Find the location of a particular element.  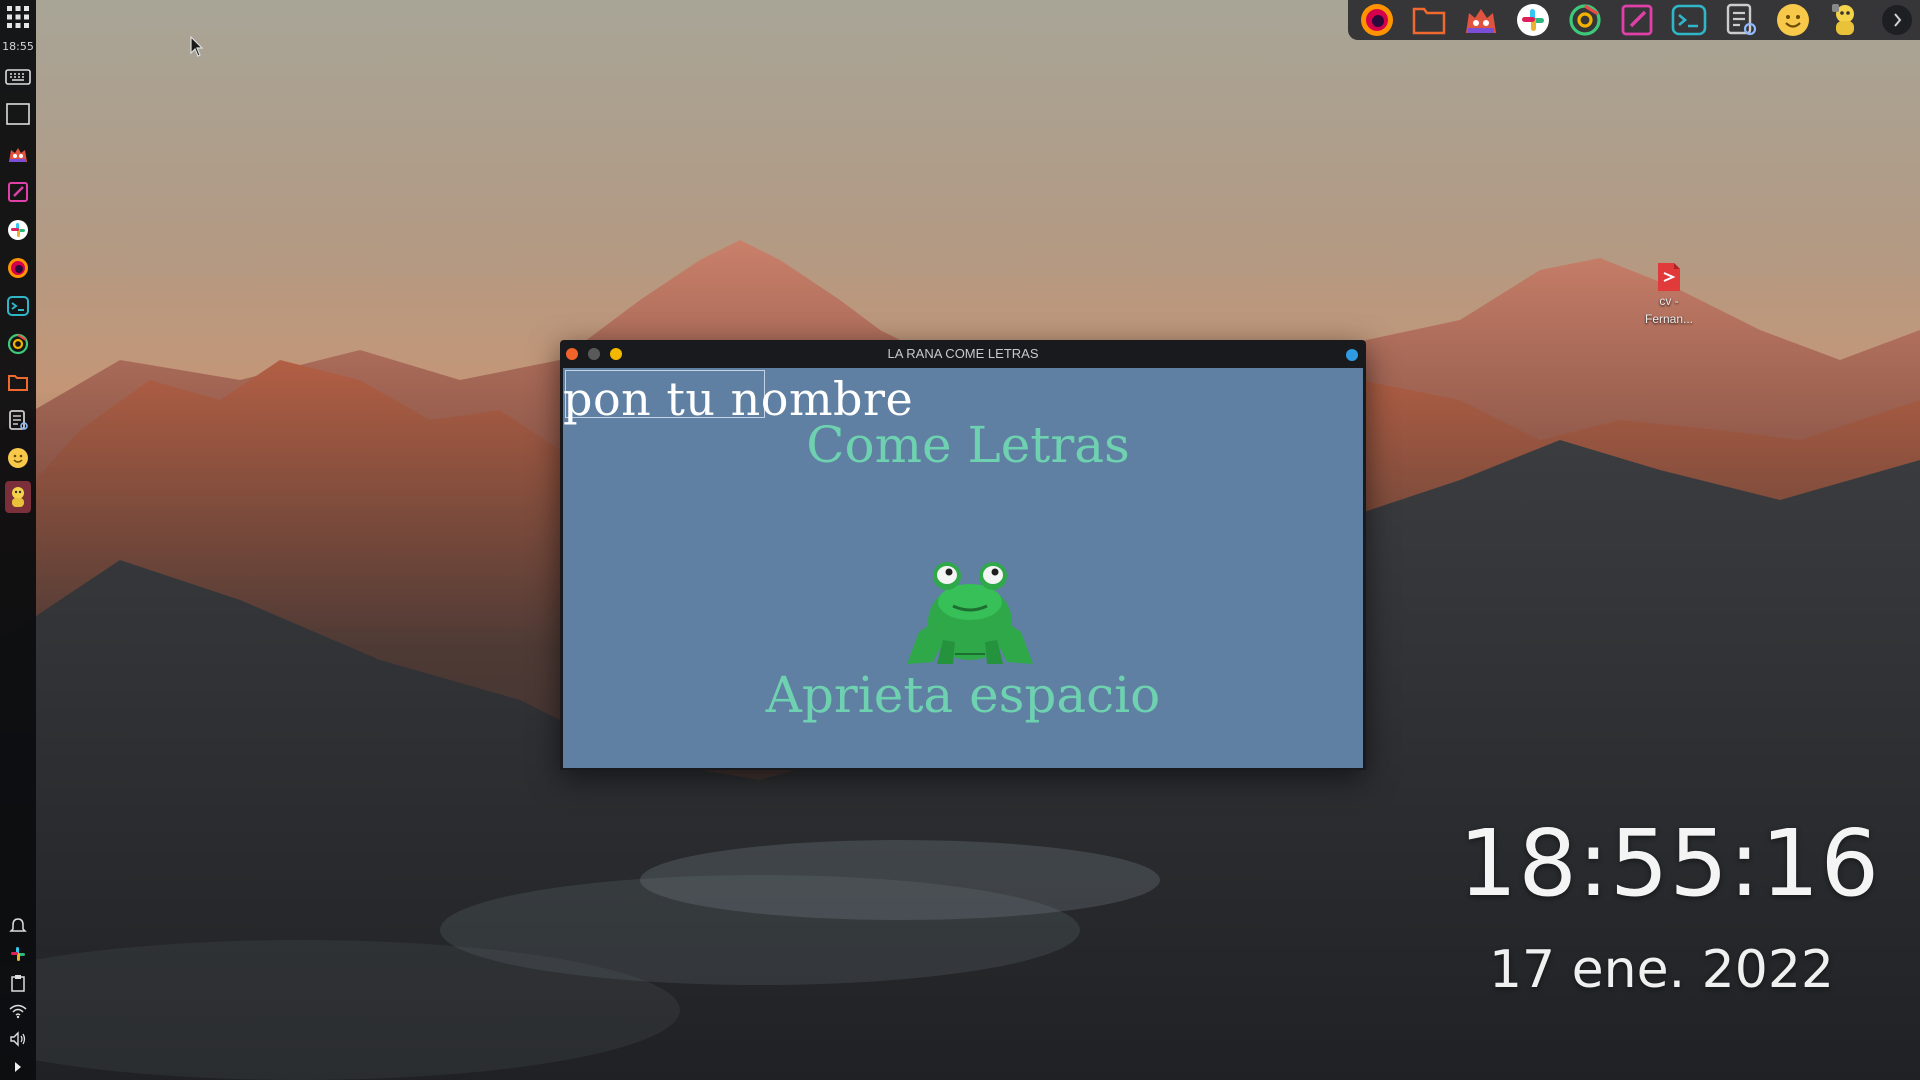

mouse-pointer-icon is located at coordinates (197, 48).